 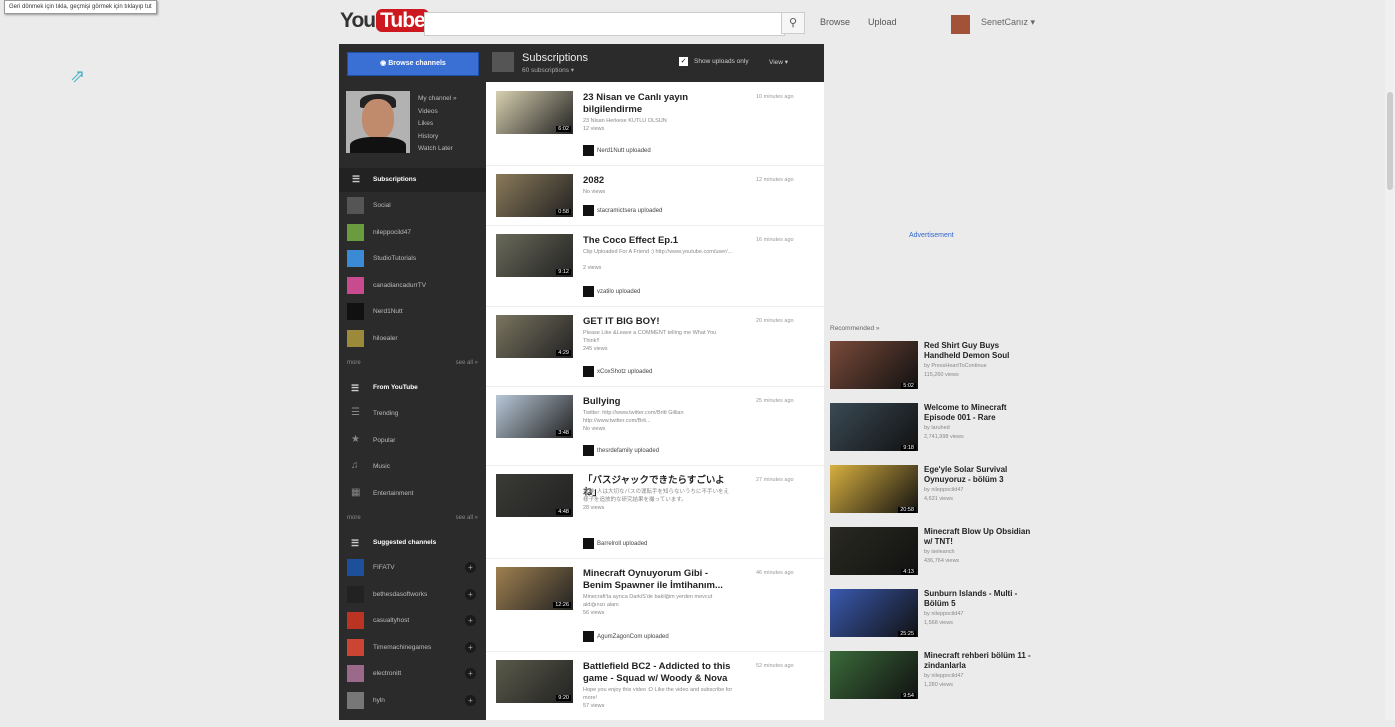 What do you see at coordinates (611, 291) in the screenshot?
I see `uploader-row: vzatilo uploaded` at bounding box center [611, 291].